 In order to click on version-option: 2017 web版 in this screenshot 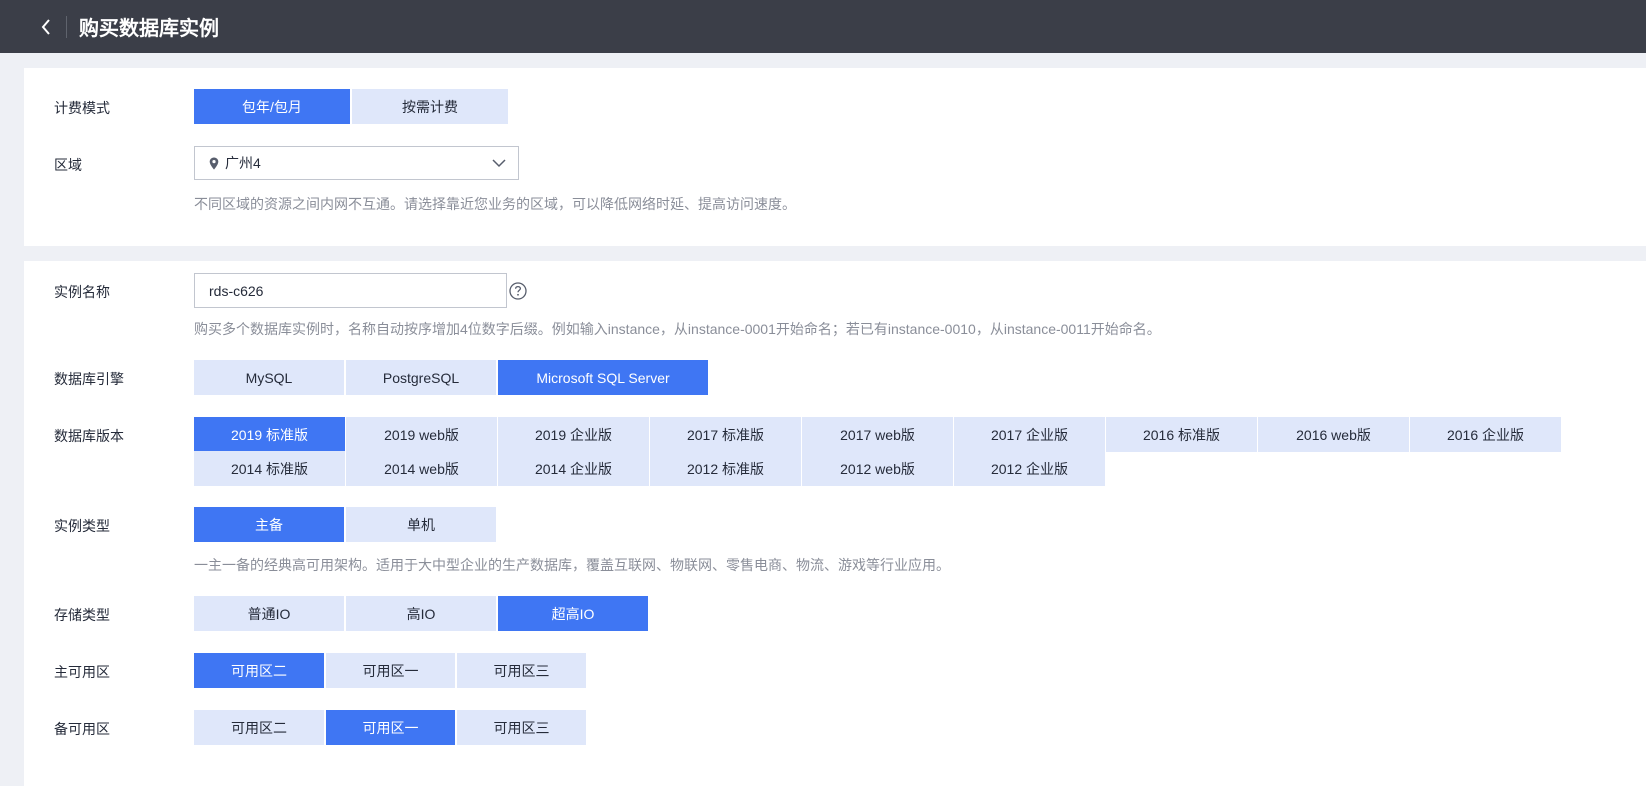, I will do `click(877, 434)`.